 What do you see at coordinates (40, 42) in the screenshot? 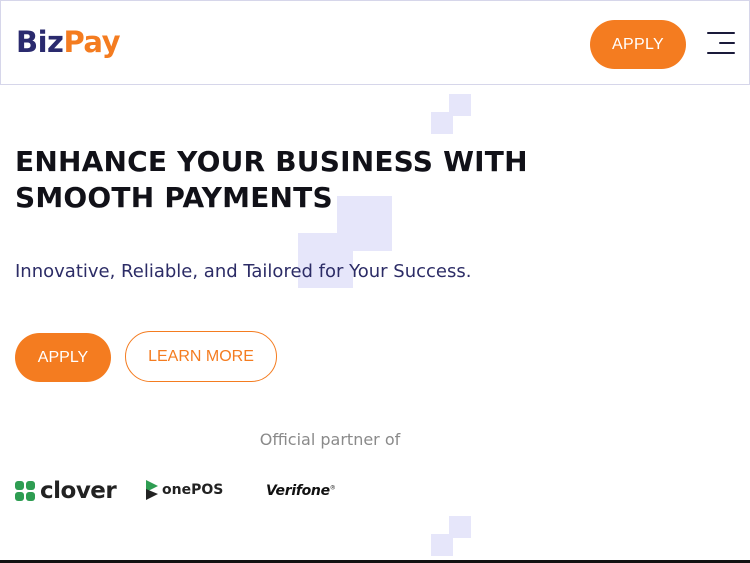
I see `logo-biz: Biz` at bounding box center [40, 42].